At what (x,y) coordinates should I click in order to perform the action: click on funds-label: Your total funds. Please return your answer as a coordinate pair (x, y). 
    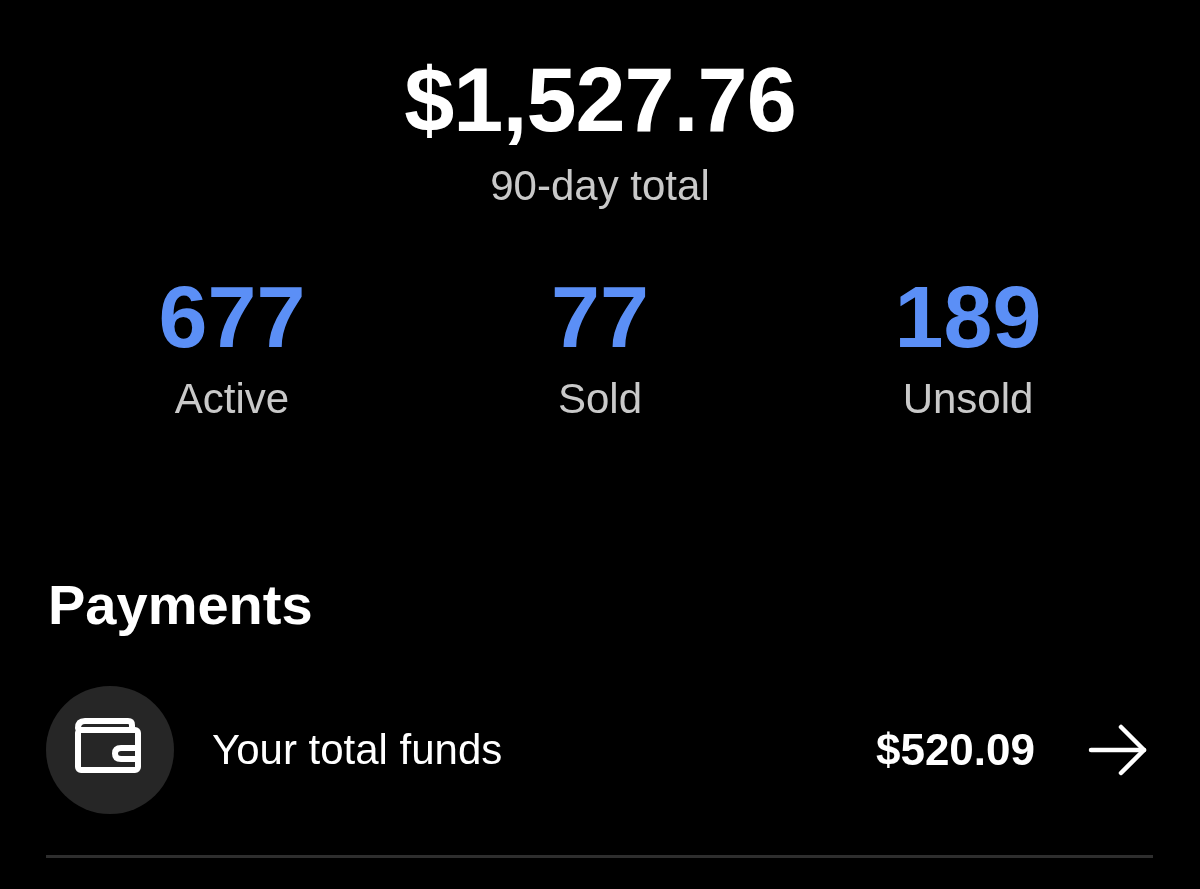
    Looking at the image, I should click on (544, 750).